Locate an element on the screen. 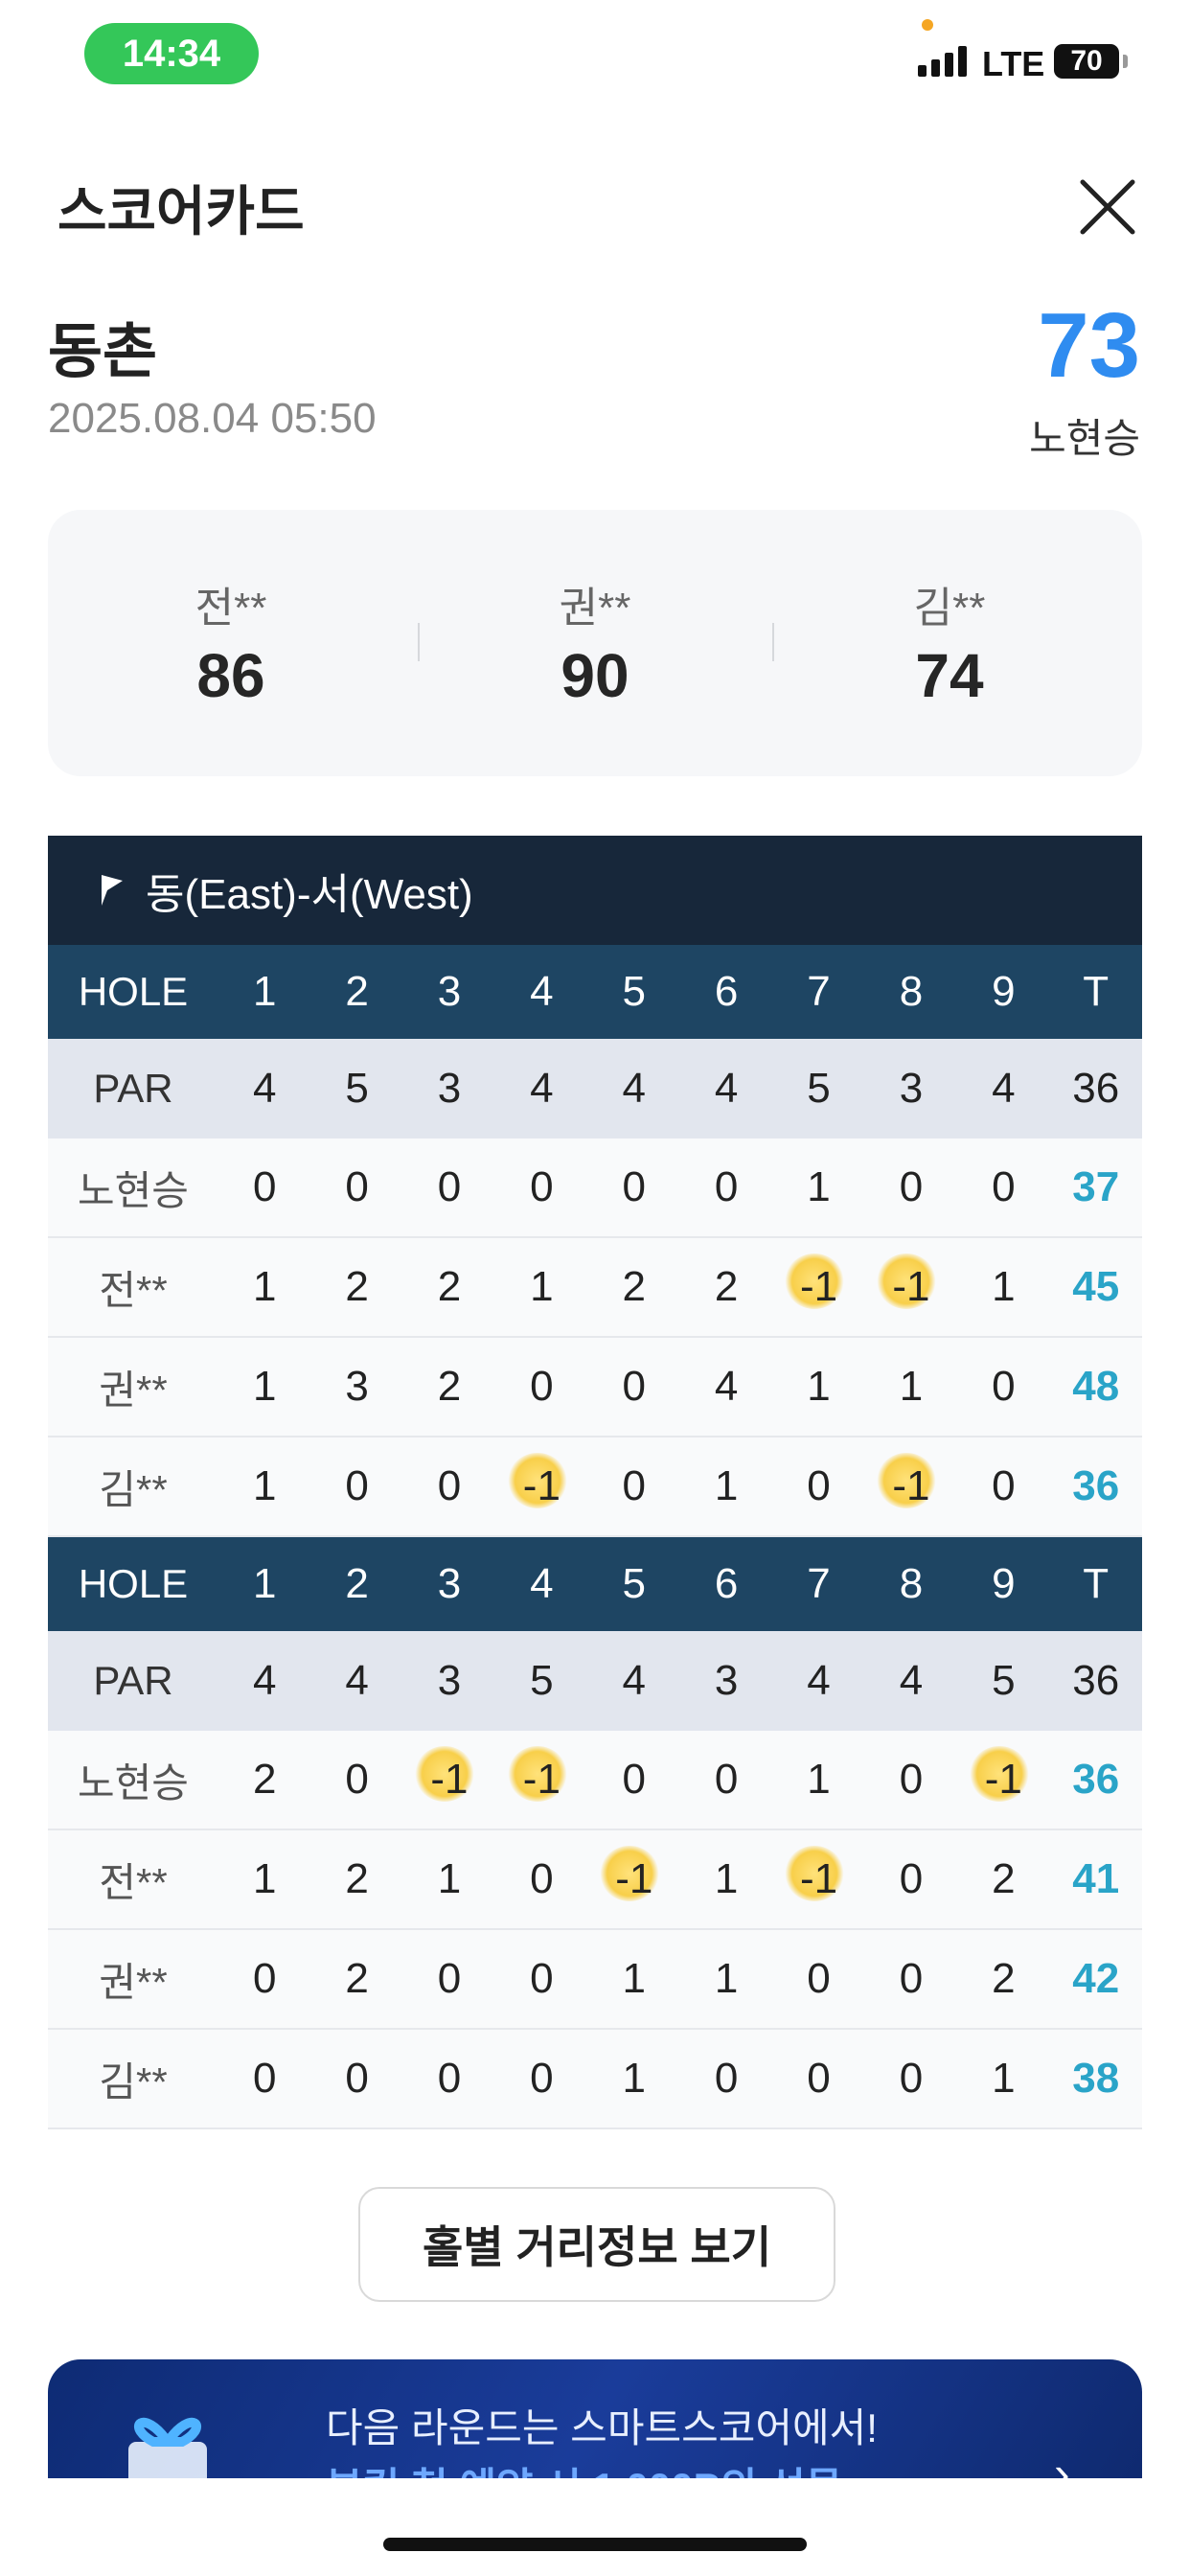 This screenshot has height=2576, width=1190. player-score-row: 전** 1 2 2 1 2 2 -1 -1 1 45 is located at coordinates (595, 1288).